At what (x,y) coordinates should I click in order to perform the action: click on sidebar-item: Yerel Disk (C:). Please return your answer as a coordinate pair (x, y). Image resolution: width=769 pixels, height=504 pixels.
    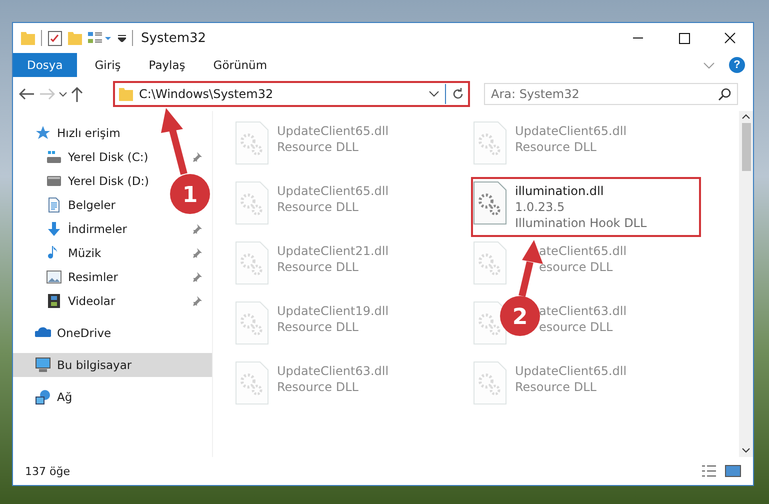
    Looking at the image, I should click on (112, 157).